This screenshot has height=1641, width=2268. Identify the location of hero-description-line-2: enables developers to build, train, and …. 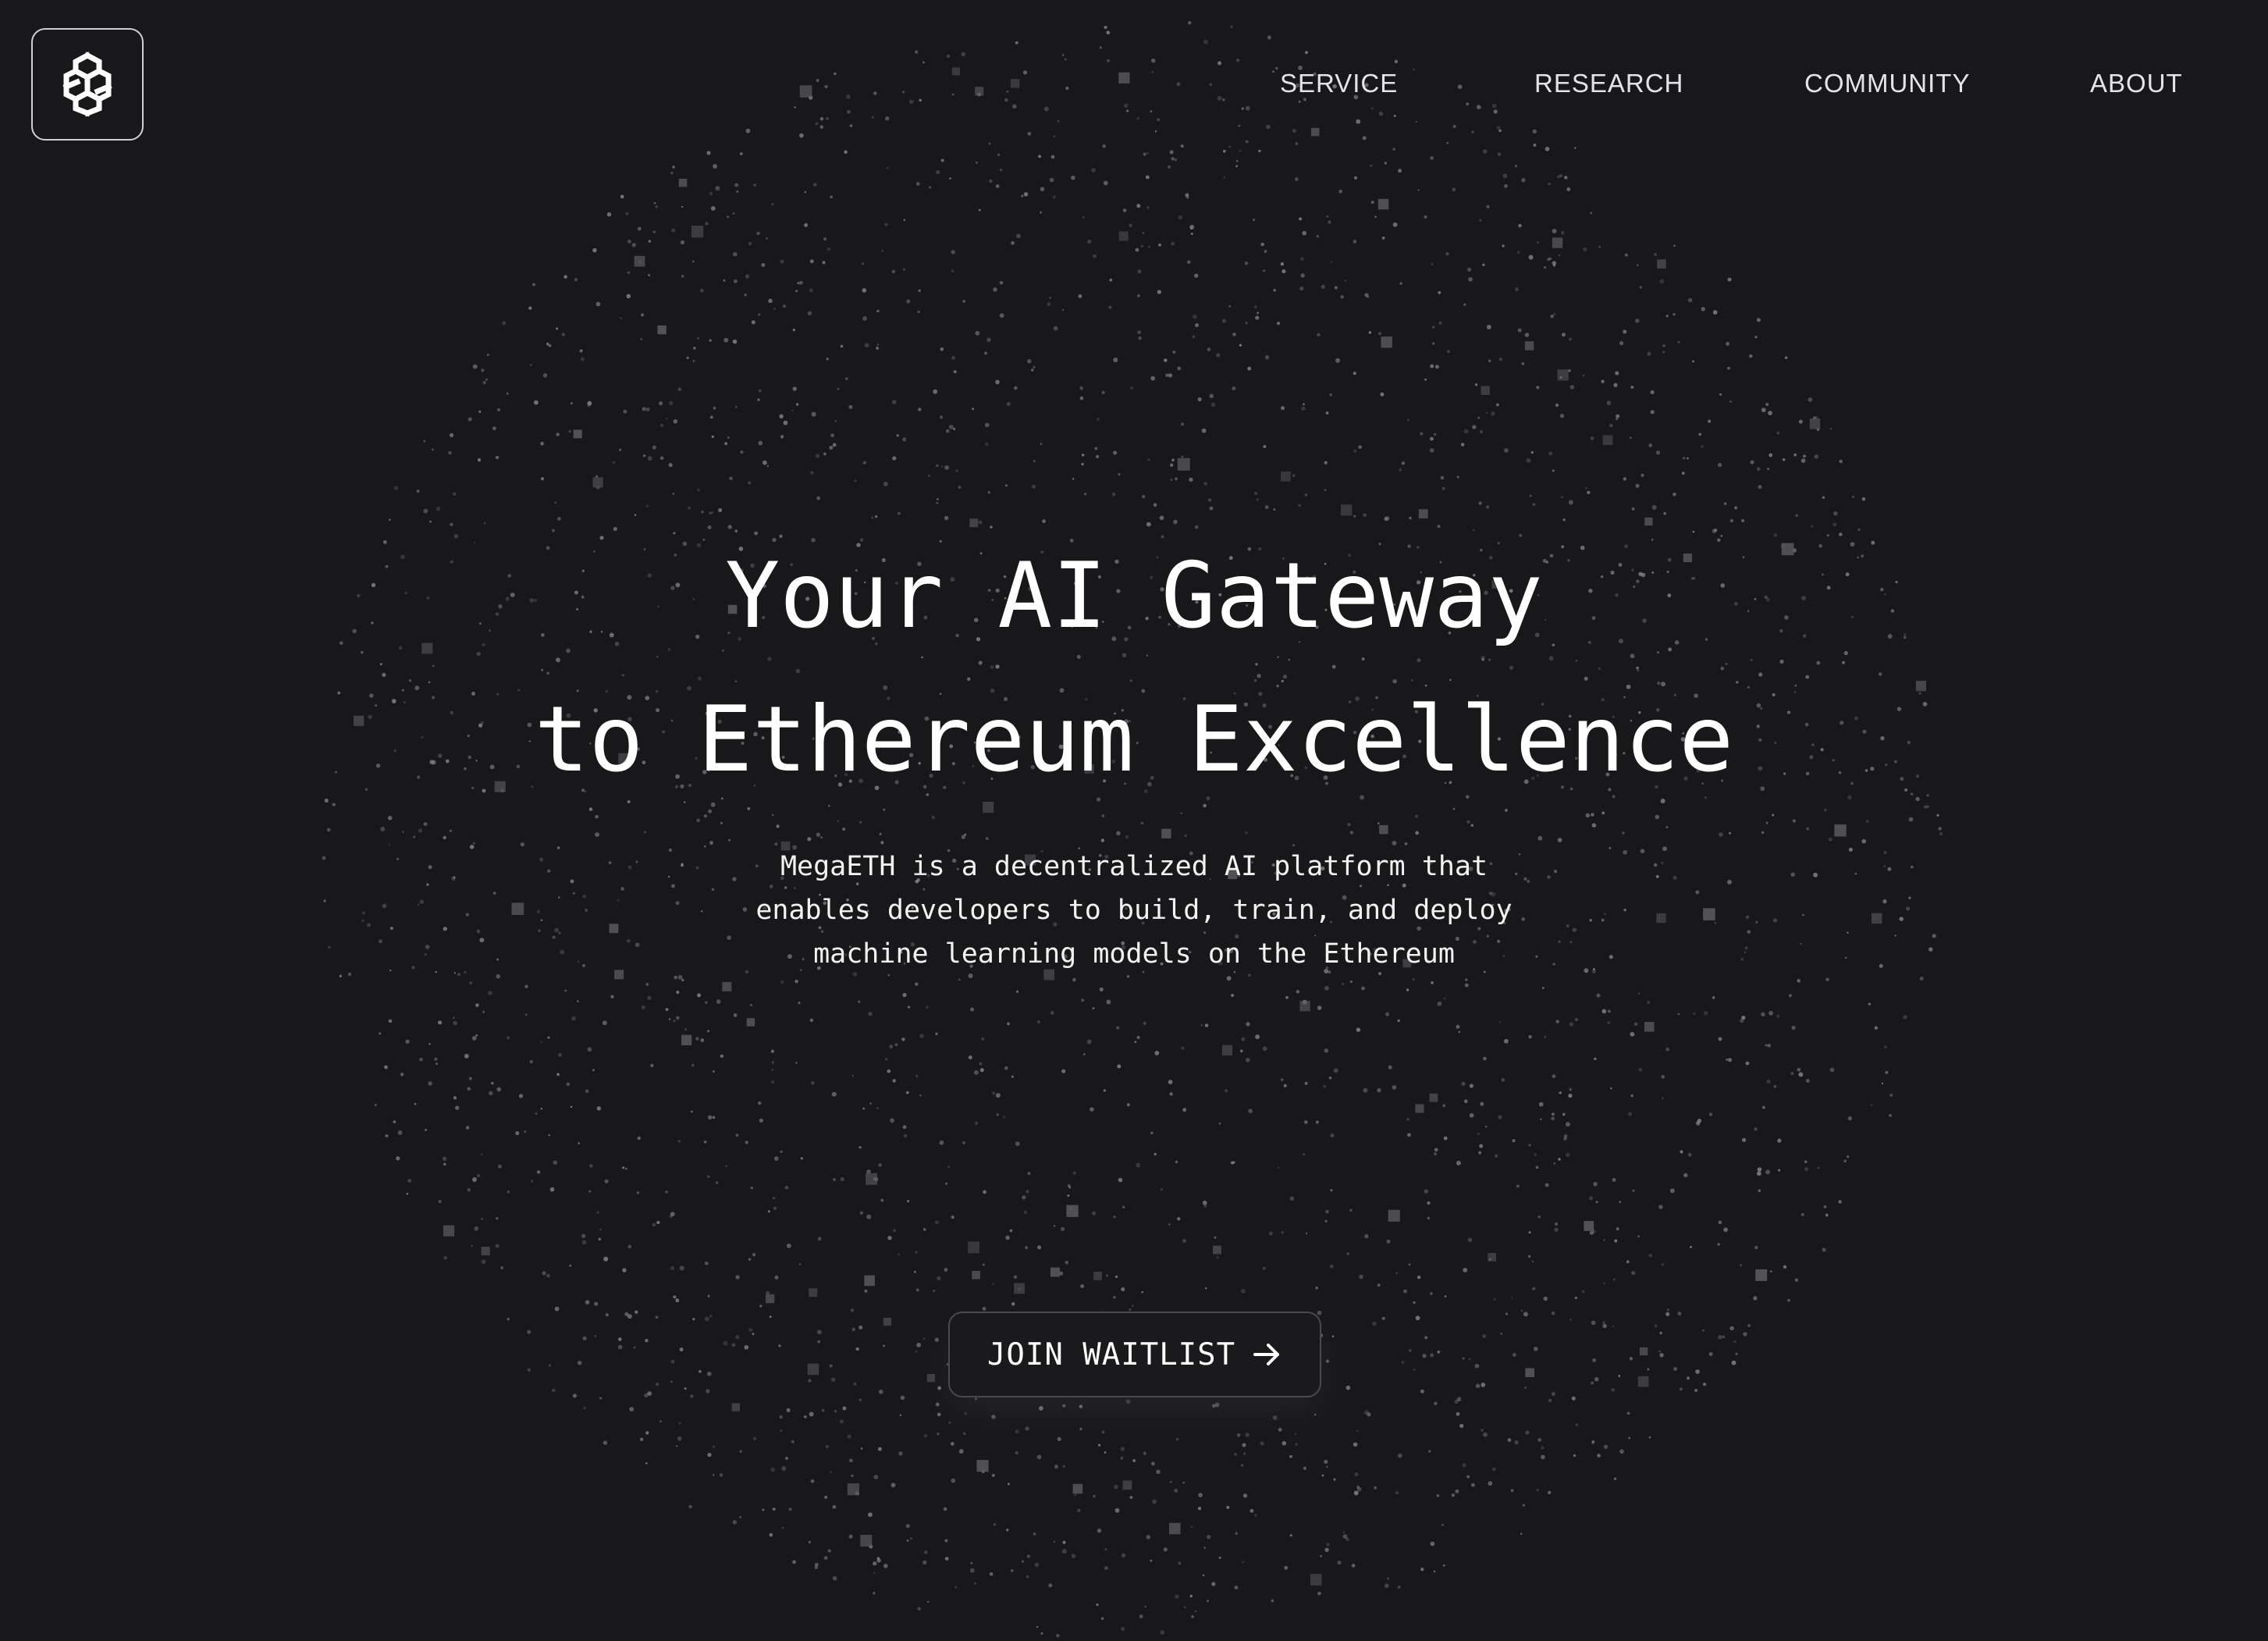
(1134, 910).